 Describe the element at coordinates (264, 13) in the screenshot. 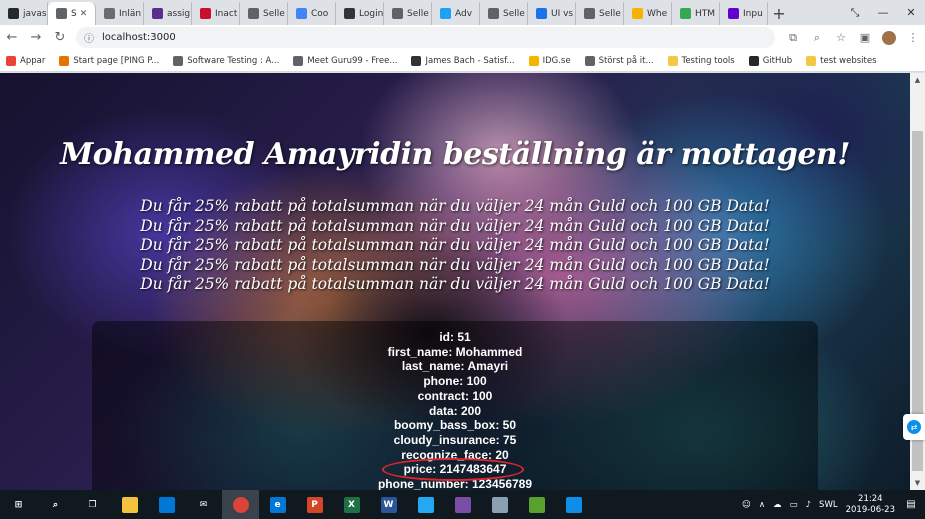

I see `tab-5: Selle` at that location.